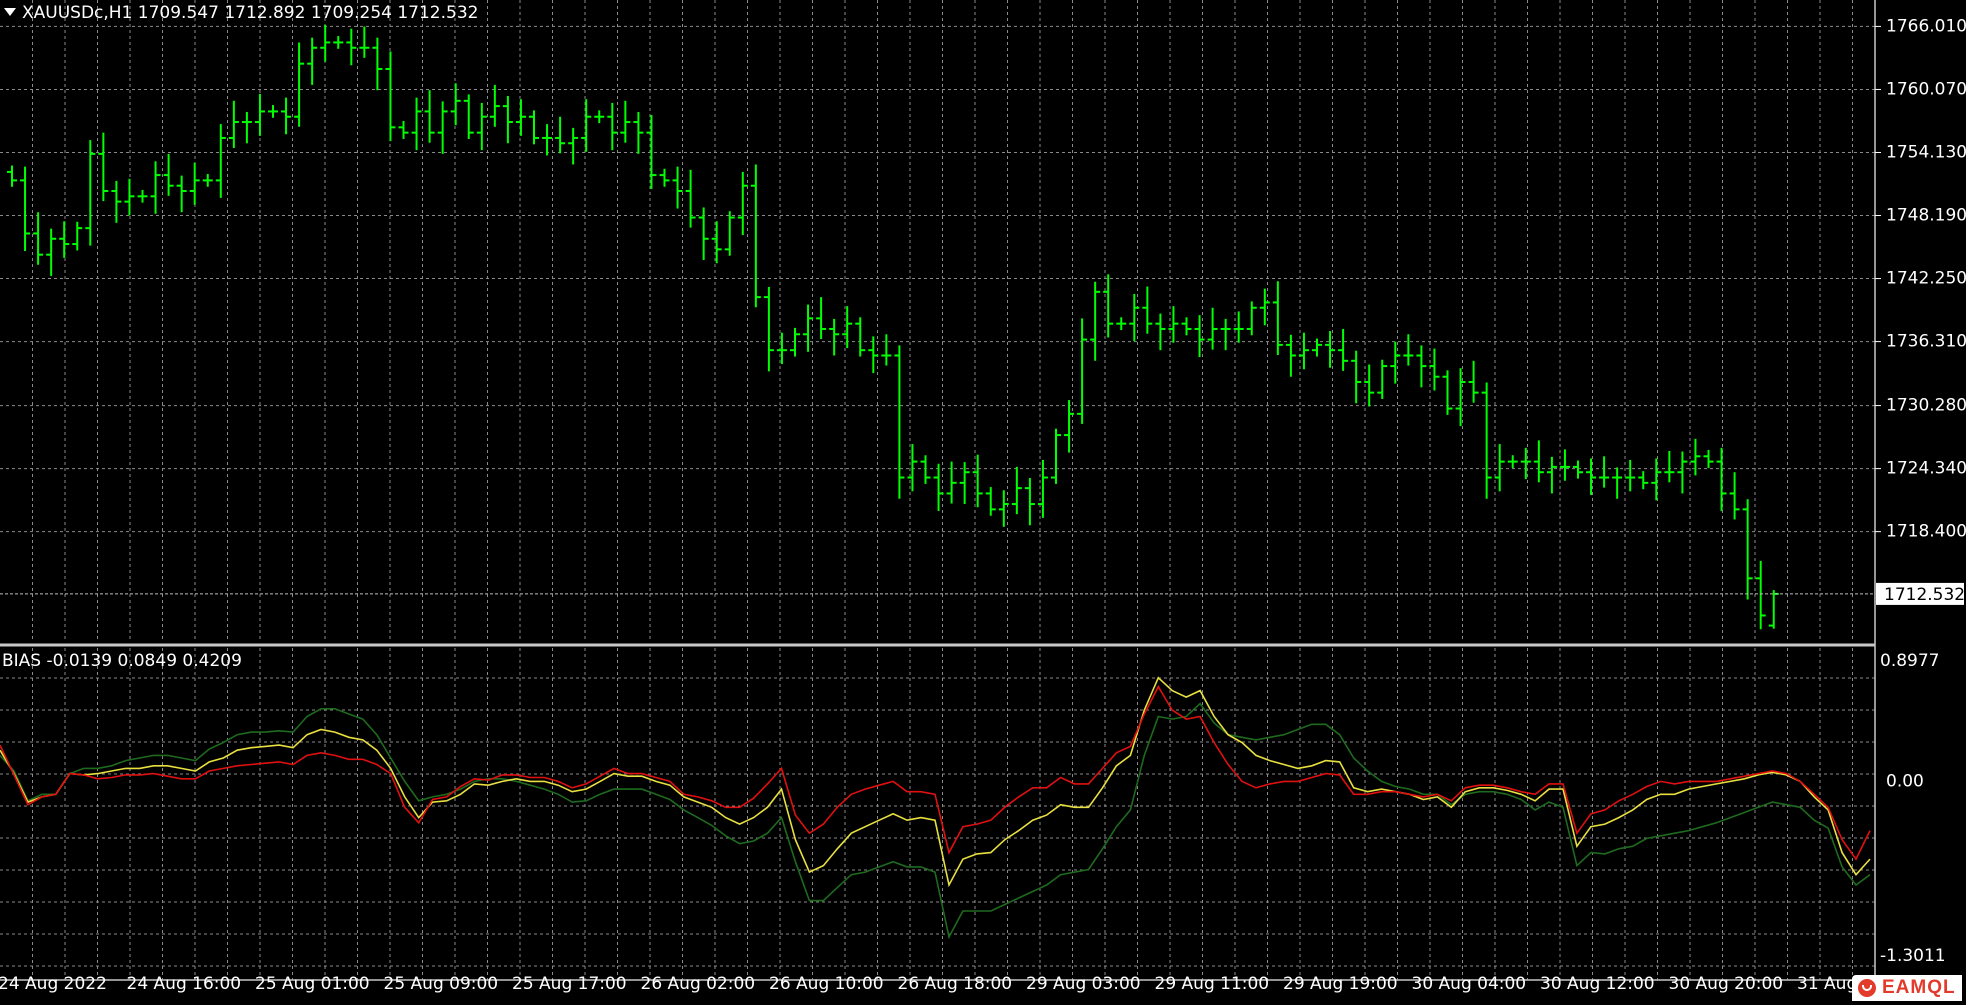 This screenshot has width=1966, height=1005. Describe the element at coordinates (10, 12) in the screenshot. I see `dropdown-triangle-icon` at that location.